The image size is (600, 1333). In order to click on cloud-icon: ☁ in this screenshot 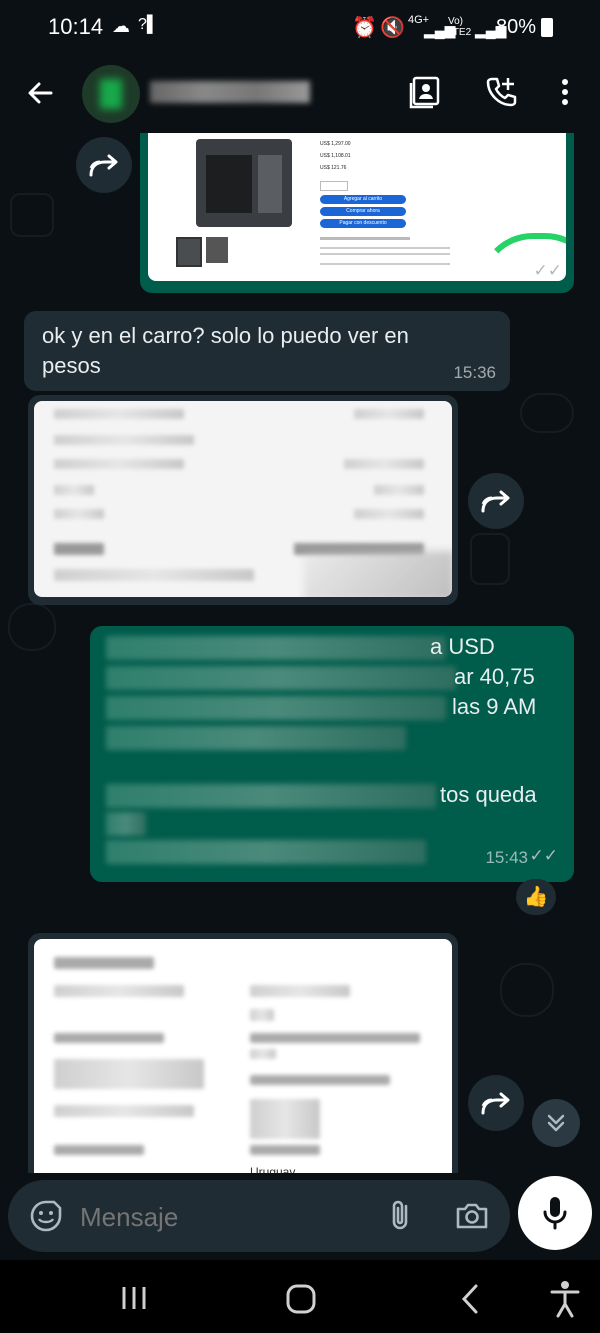, I will do `click(121, 26)`.